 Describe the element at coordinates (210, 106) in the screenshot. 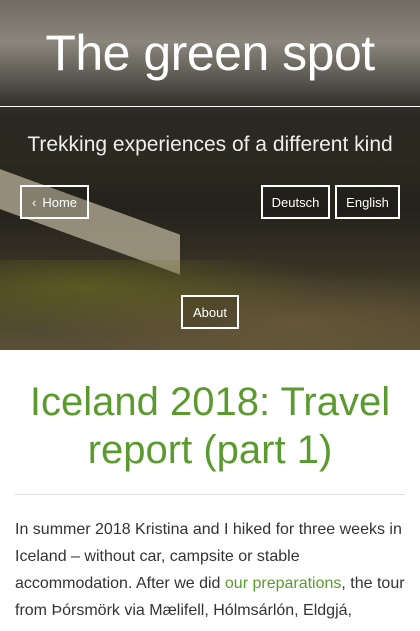

I see `divider` at that location.